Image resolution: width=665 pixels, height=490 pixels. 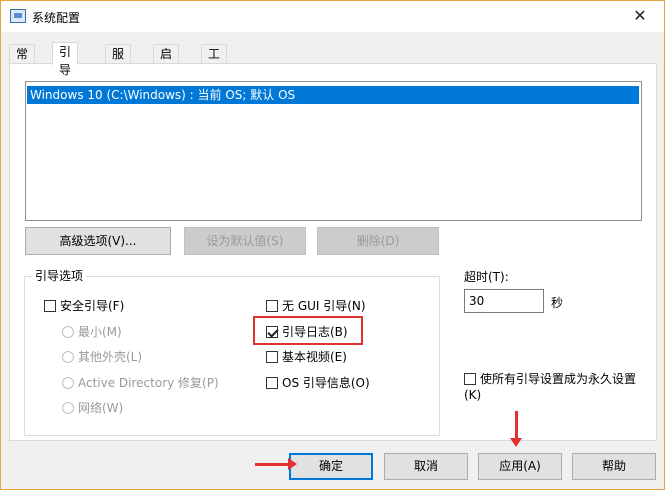 I want to click on tab-services: 服务, so click(x=118, y=61).